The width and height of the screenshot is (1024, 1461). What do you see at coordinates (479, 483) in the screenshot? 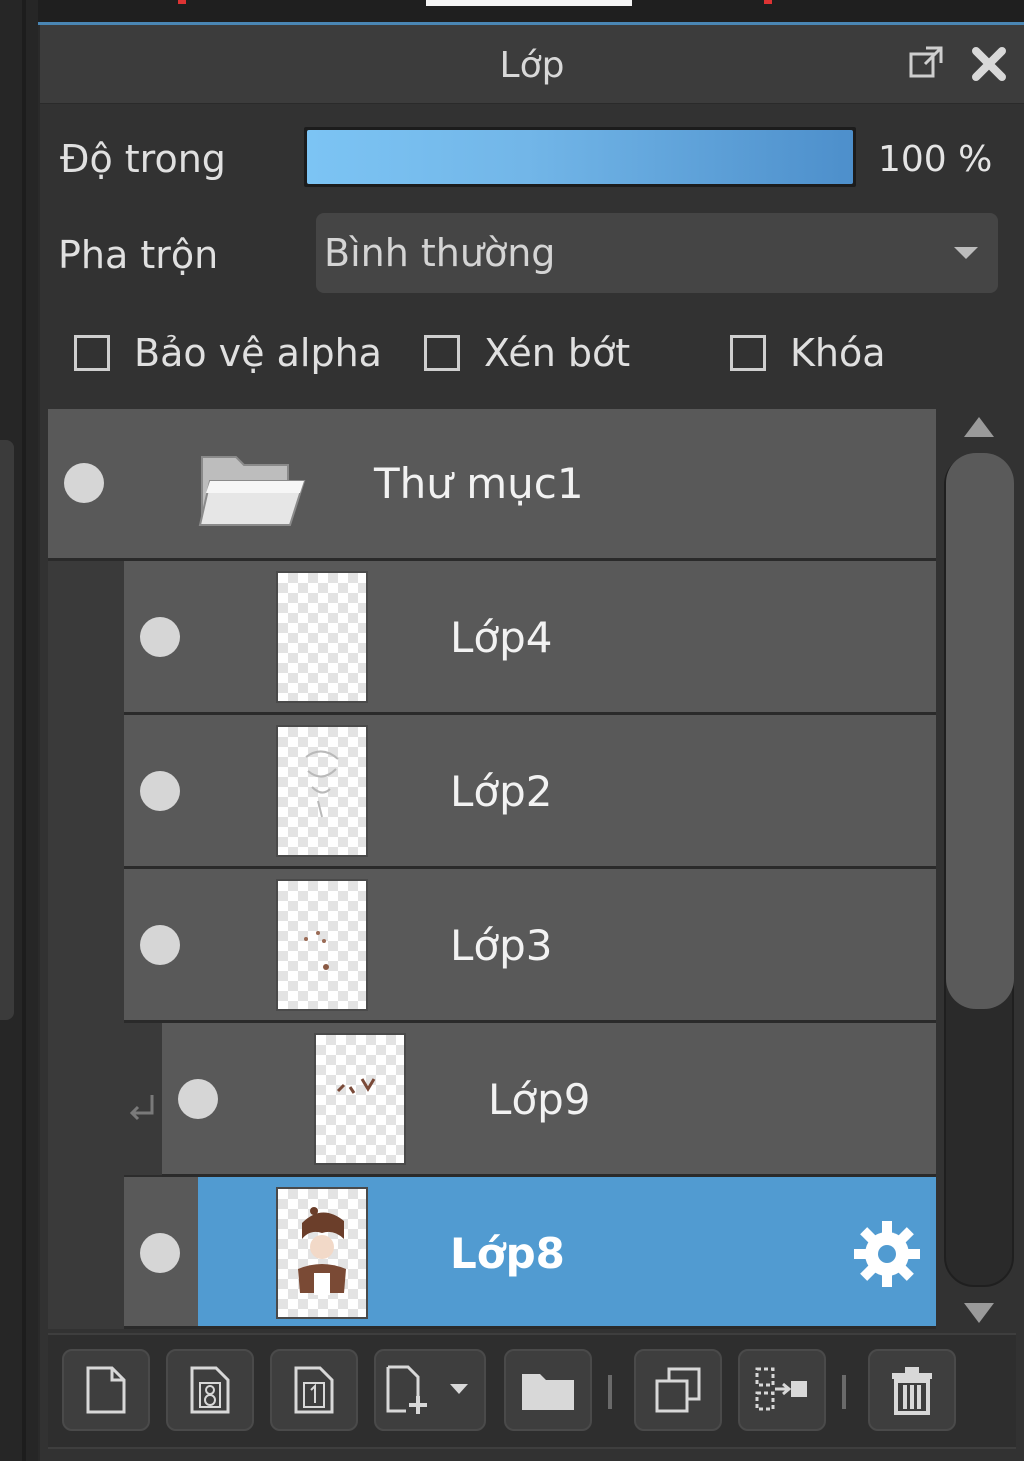
I see `layer-name: Thư mục1` at bounding box center [479, 483].